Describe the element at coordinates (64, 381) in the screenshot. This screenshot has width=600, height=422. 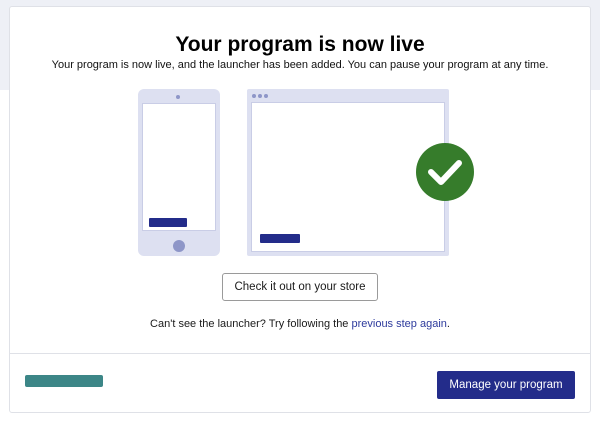
I see `footer-left-placeholder` at that location.